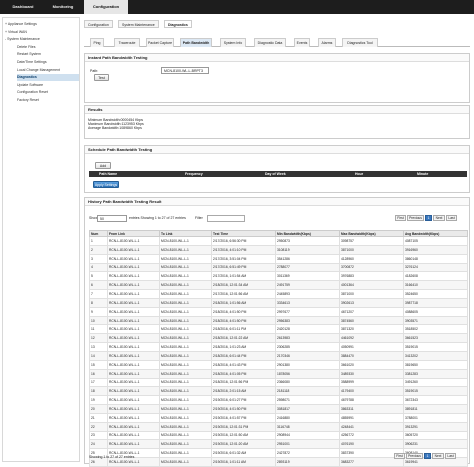 Image resolution: width=474 pixels, height=467 pixels. What do you see at coordinates (112, 218) in the screenshot?
I see `entries-per-page-select: 50` at bounding box center [112, 218].